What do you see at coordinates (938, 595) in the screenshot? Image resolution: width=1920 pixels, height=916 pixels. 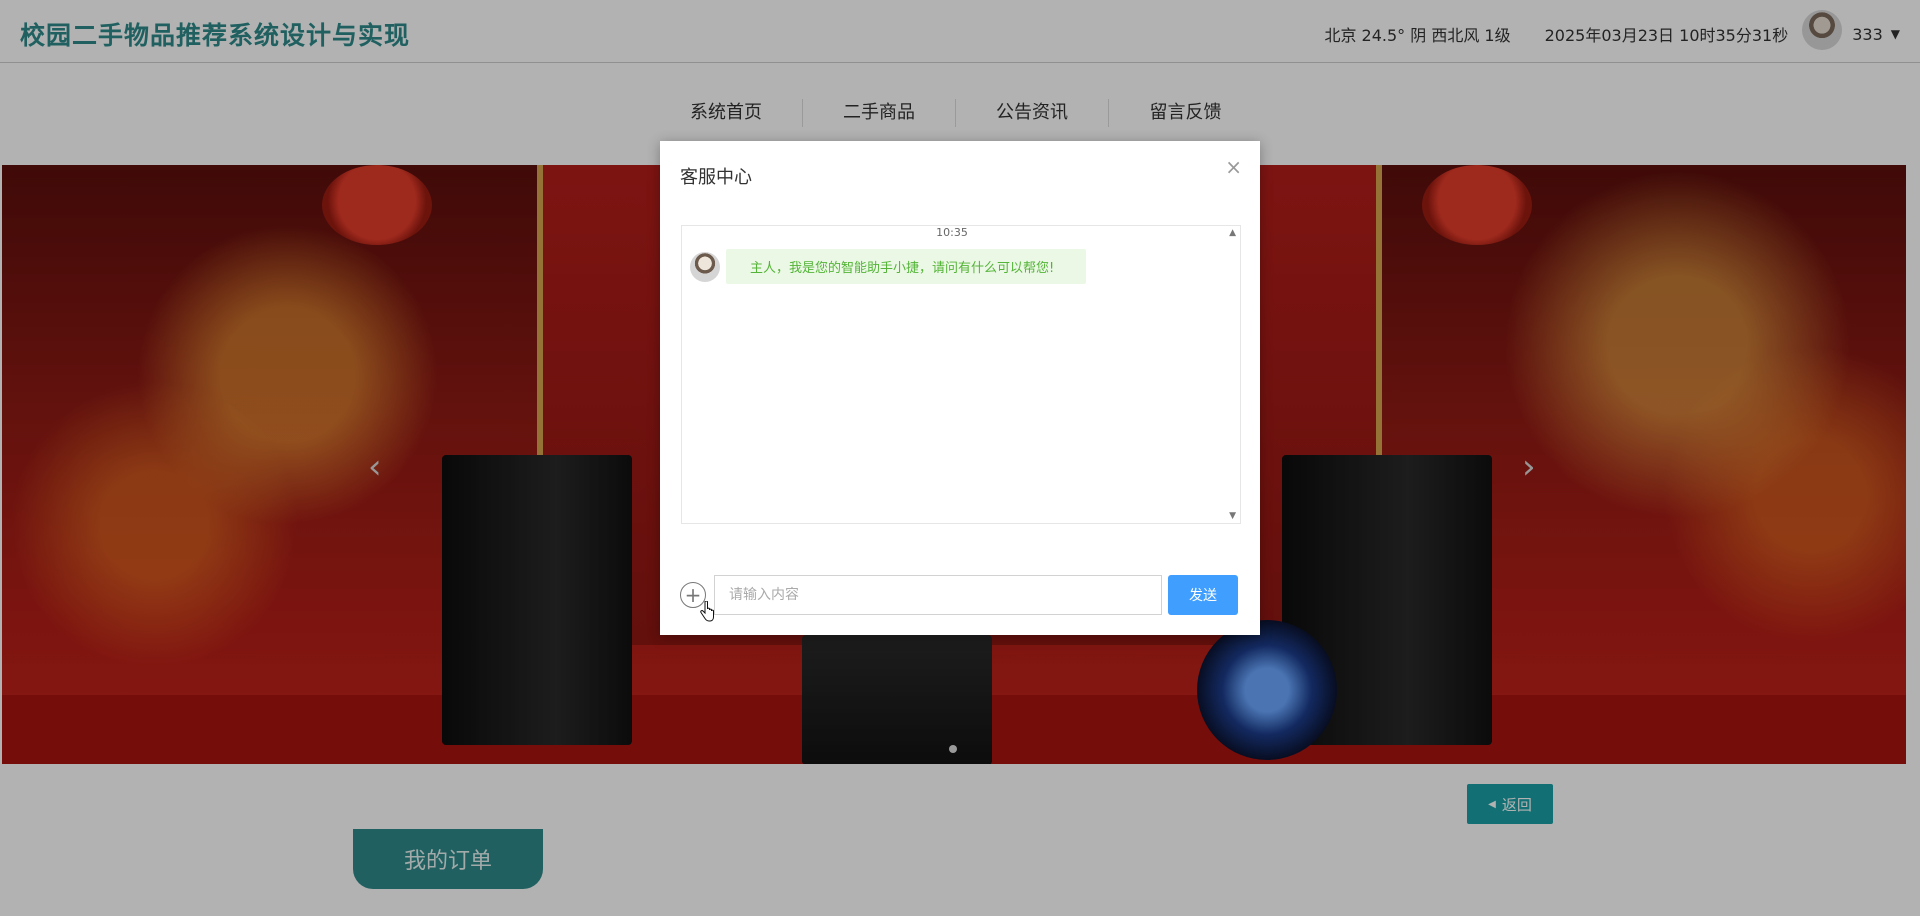 I see `chat-input` at bounding box center [938, 595].